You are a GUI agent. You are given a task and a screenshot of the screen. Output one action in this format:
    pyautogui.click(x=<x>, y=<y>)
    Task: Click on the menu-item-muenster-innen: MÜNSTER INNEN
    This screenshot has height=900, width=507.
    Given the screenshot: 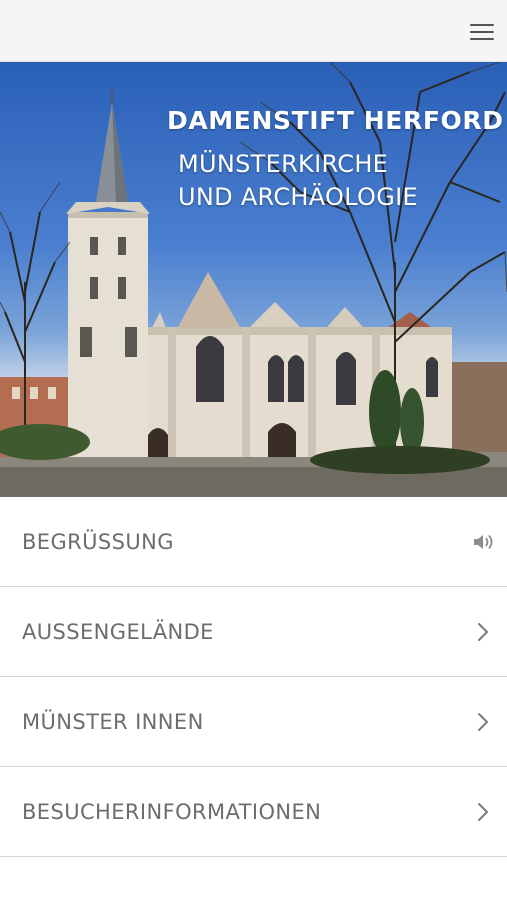 What is the action you would take?
    pyautogui.click(x=253, y=722)
    